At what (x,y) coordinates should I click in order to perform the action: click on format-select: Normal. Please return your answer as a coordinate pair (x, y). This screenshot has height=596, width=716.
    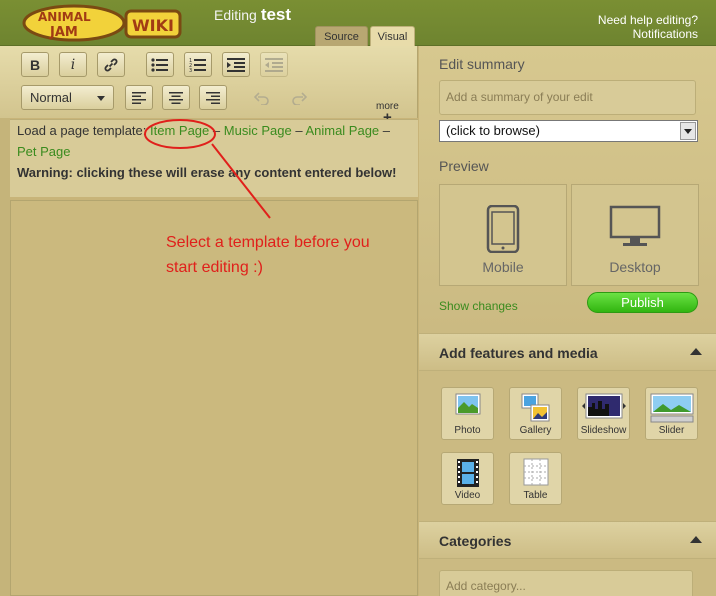
    Looking at the image, I should click on (67, 97).